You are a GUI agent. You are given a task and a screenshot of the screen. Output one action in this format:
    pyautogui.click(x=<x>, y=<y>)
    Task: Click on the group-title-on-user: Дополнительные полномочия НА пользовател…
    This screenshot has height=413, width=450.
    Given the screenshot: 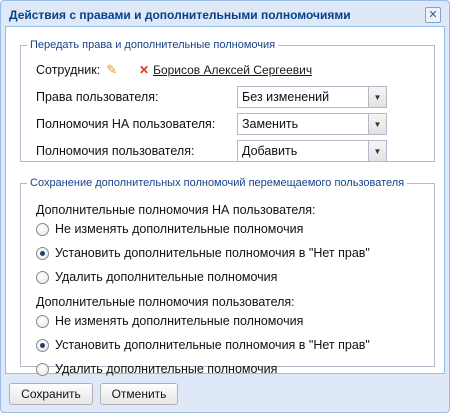 What is the action you would take?
    pyautogui.click(x=176, y=210)
    